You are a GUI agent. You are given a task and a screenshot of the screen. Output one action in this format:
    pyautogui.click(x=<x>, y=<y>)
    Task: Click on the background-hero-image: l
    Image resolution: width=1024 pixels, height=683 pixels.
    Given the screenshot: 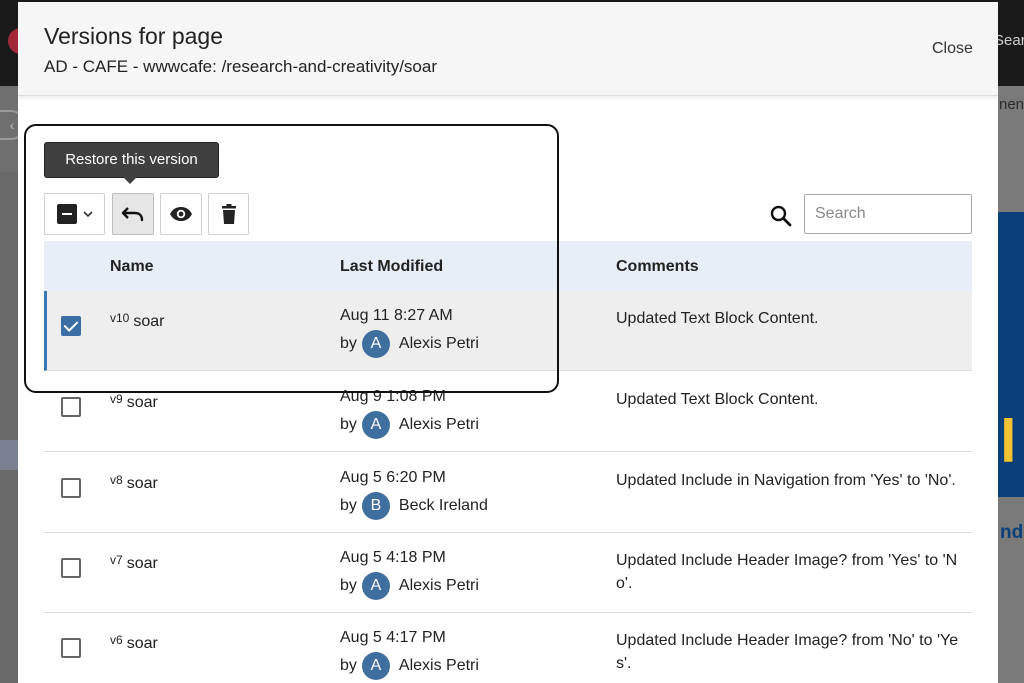 What is the action you would take?
    pyautogui.click(x=1011, y=354)
    